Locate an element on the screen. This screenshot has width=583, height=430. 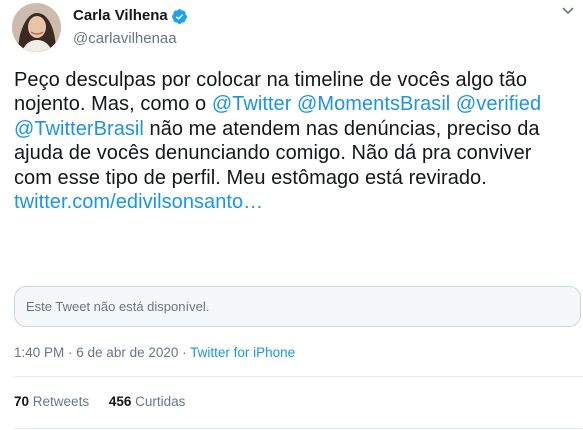
avatar-image is located at coordinates (36, 27).